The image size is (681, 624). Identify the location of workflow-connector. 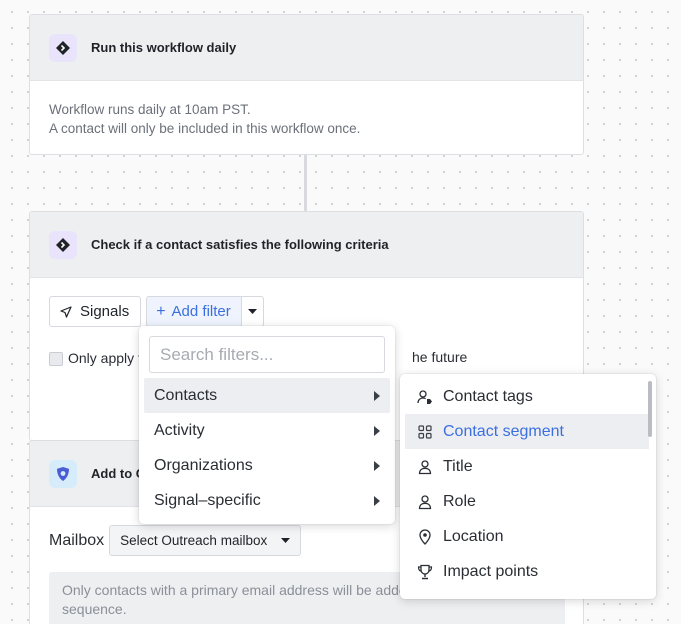
(305, 183).